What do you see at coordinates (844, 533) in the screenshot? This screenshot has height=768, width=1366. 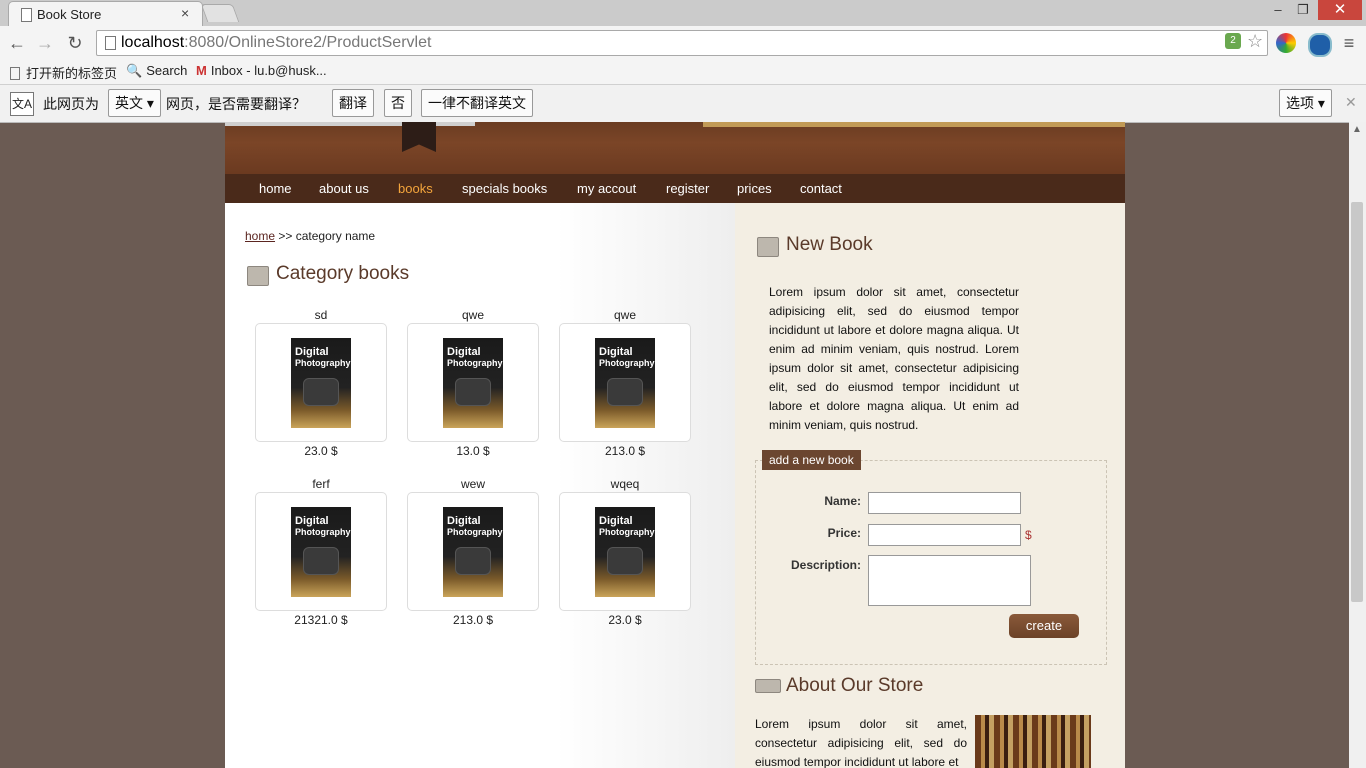 I see `price-label: Price:` at bounding box center [844, 533].